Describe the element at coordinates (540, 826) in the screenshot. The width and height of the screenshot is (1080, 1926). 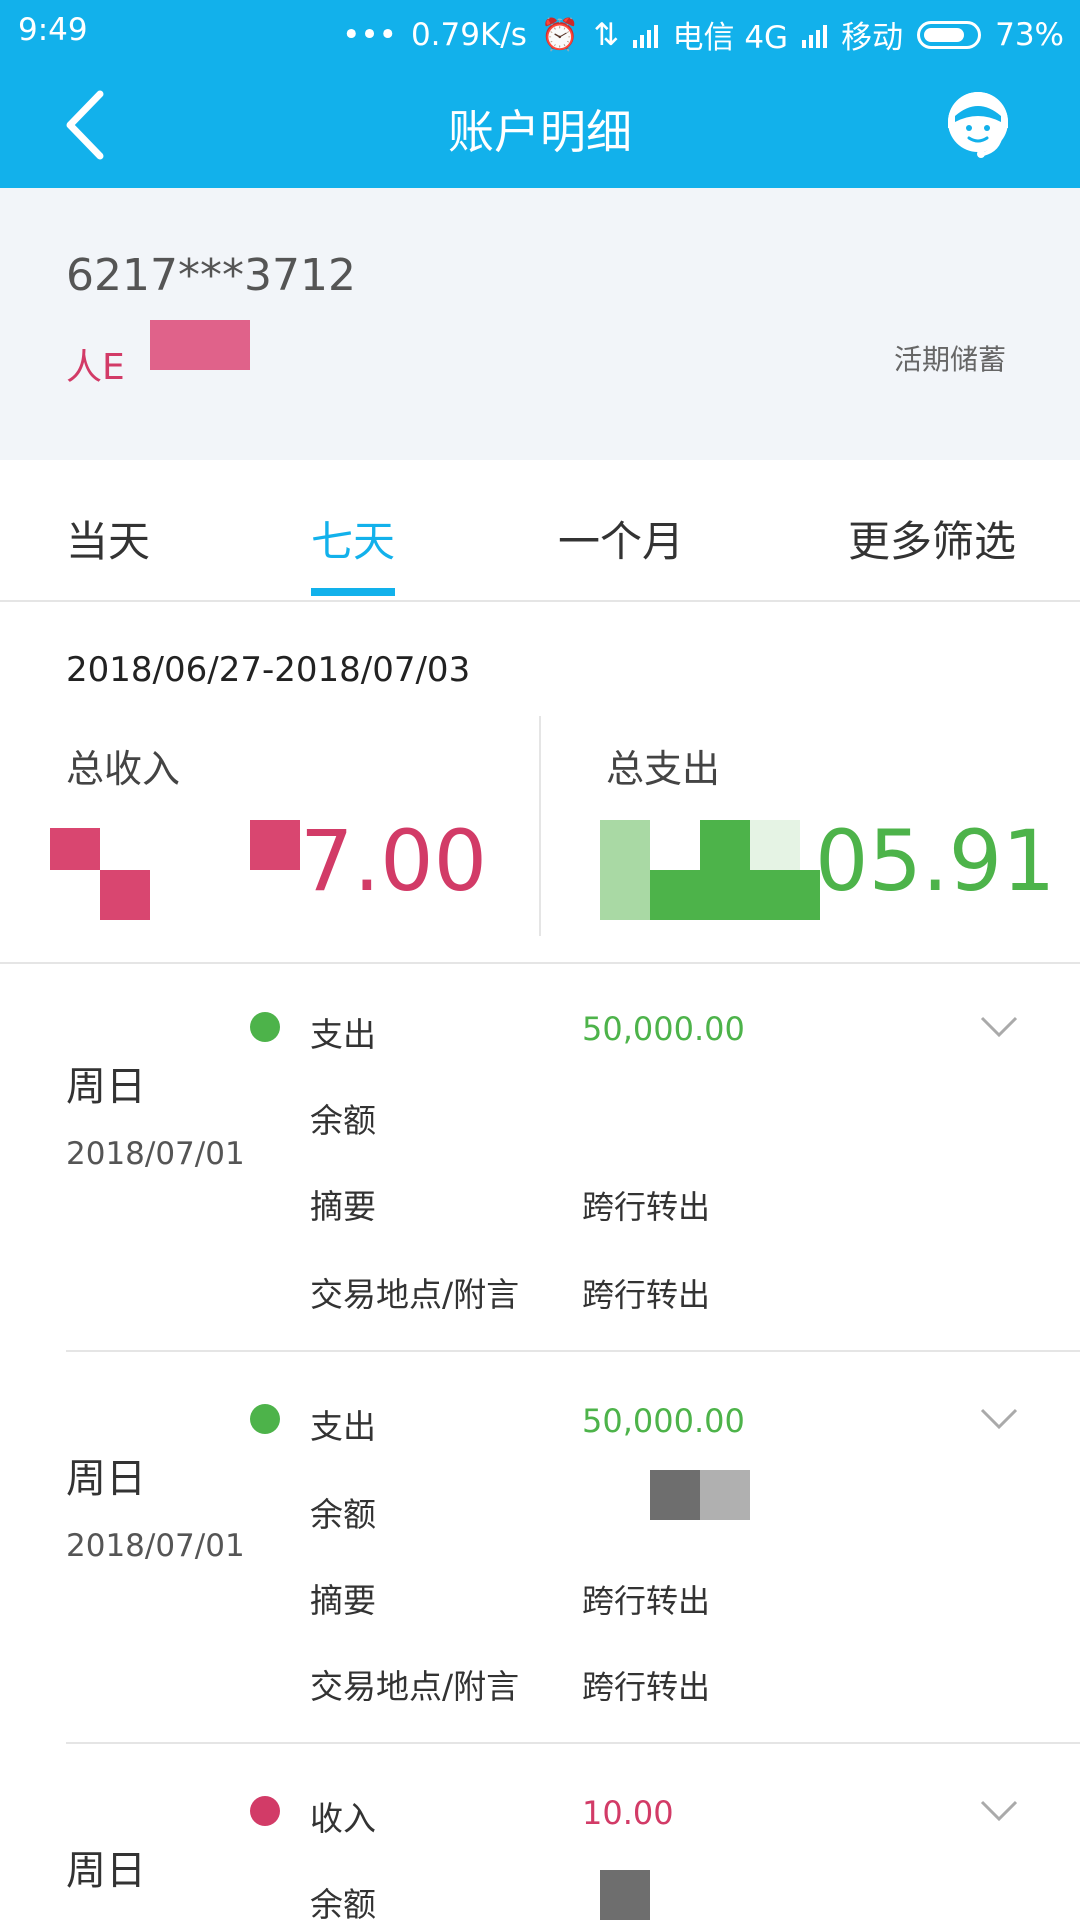
I see `summary-divider` at that location.